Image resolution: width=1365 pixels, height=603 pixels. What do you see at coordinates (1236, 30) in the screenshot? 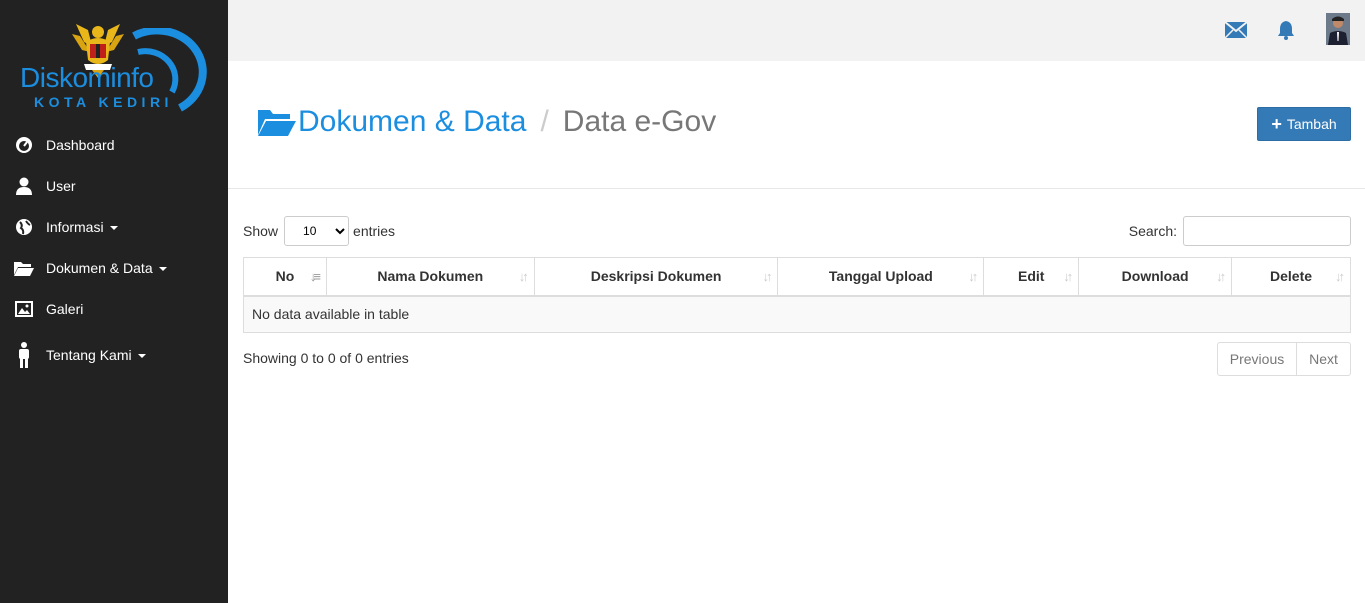
I see `mail-icon` at bounding box center [1236, 30].